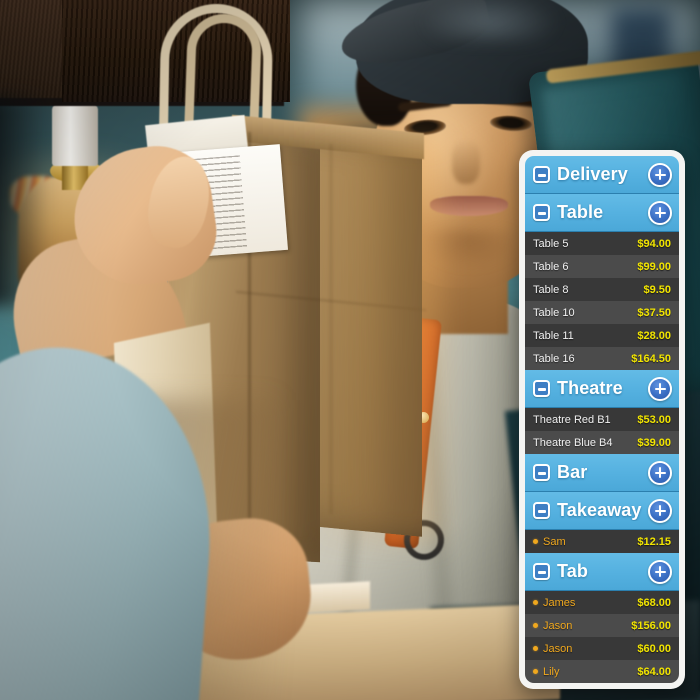  I want to click on group-header-tab: Tab, so click(602, 572).